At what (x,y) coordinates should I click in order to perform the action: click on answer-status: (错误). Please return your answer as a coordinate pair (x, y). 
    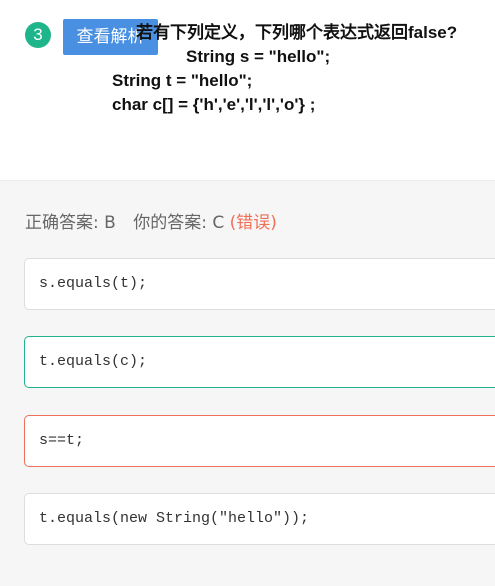
    Looking at the image, I should click on (253, 223).